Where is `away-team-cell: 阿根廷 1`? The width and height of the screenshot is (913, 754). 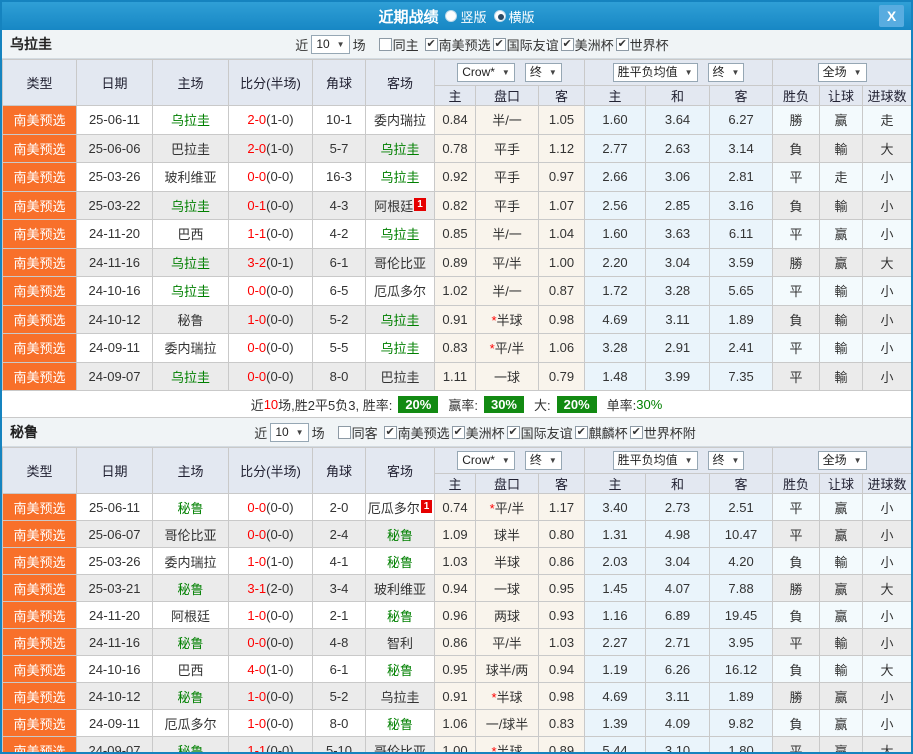 away-team-cell: 阿根廷 1 is located at coordinates (400, 205).